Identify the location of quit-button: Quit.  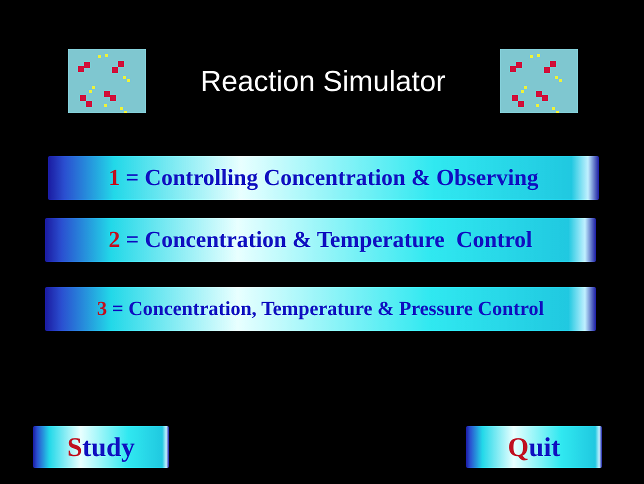
(534, 447).